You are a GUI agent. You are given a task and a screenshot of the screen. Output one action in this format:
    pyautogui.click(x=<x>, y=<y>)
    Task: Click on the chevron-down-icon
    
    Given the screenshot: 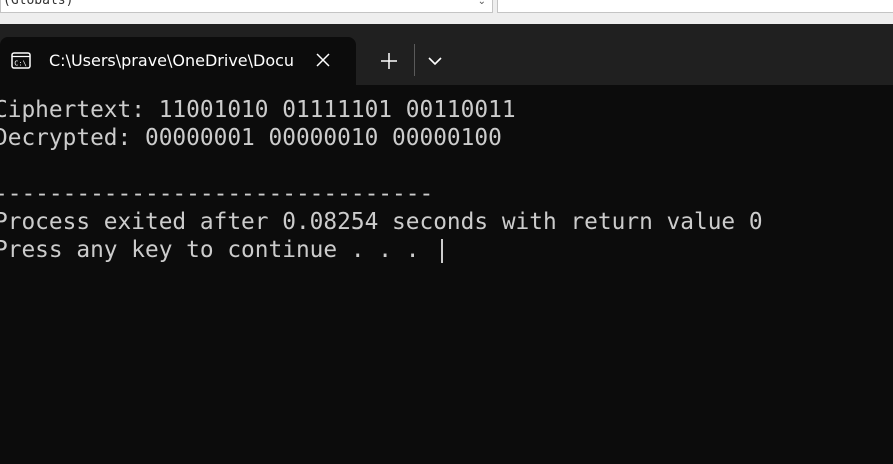 What is the action you would take?
    pyautogui.click(x=435, y=61)
    